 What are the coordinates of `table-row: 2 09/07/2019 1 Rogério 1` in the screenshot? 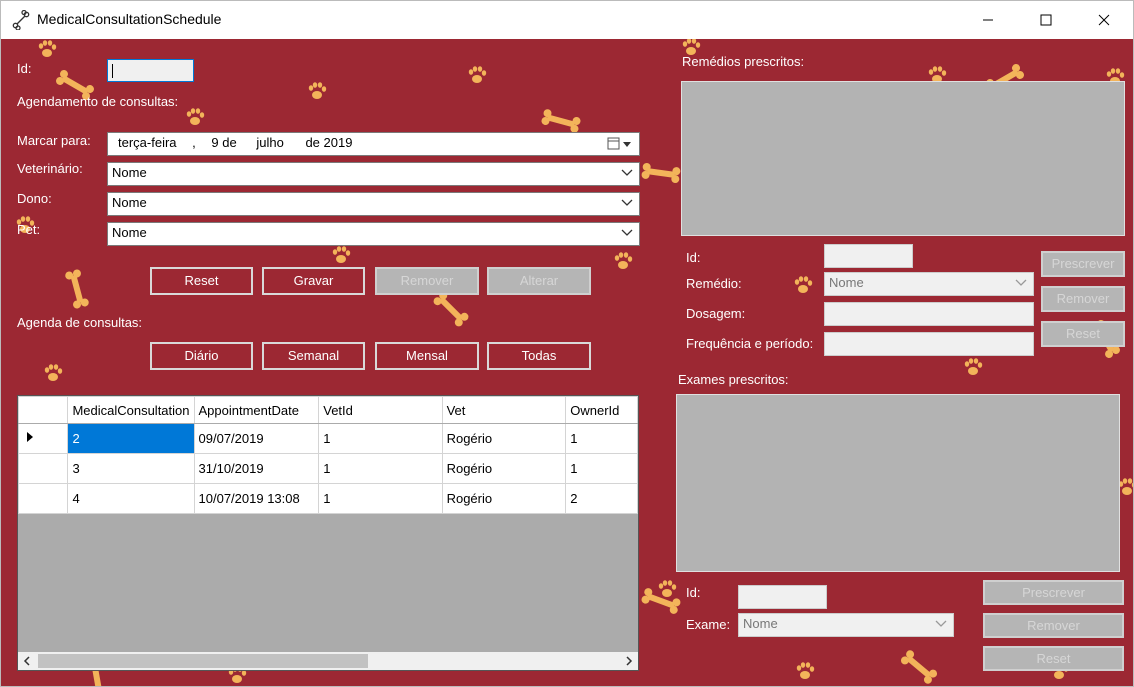 It's located at (328, 438).